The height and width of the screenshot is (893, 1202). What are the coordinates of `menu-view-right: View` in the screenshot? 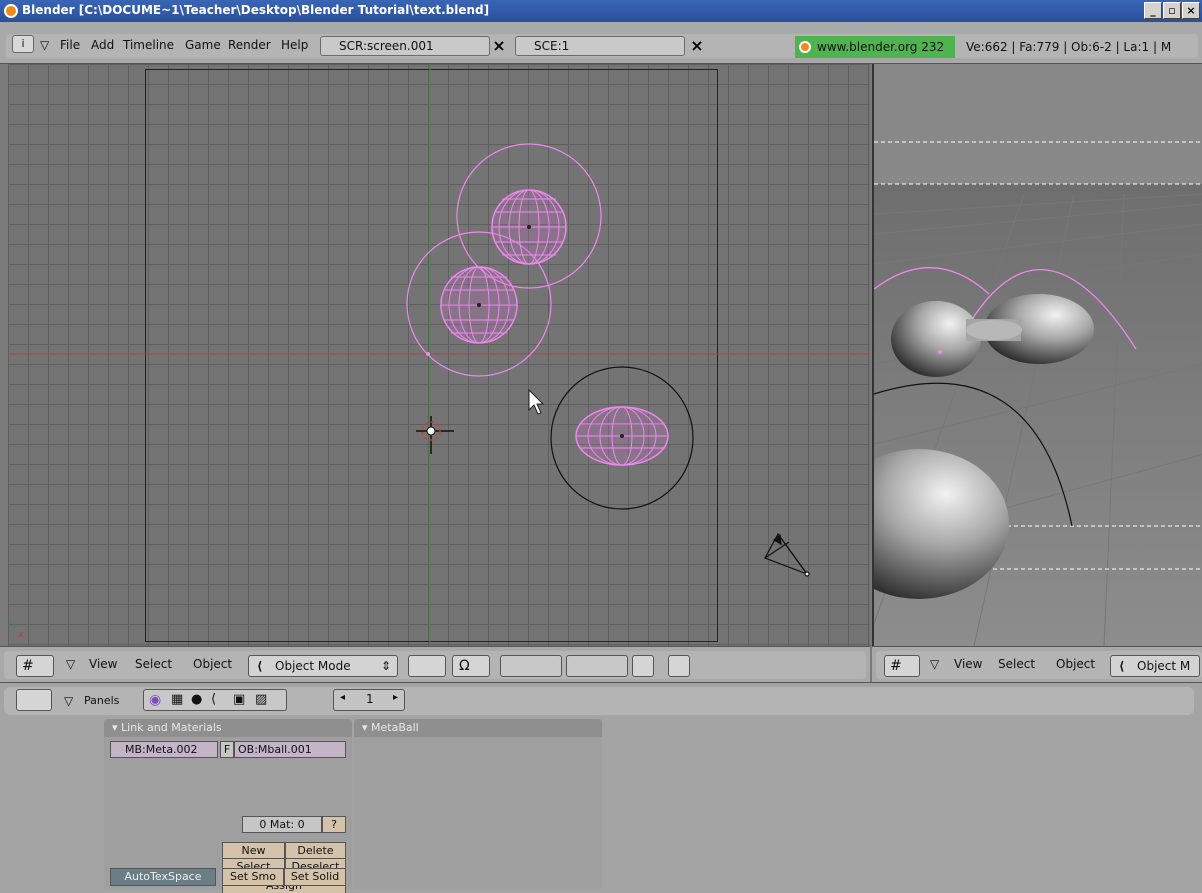 It's located at (968, 664).